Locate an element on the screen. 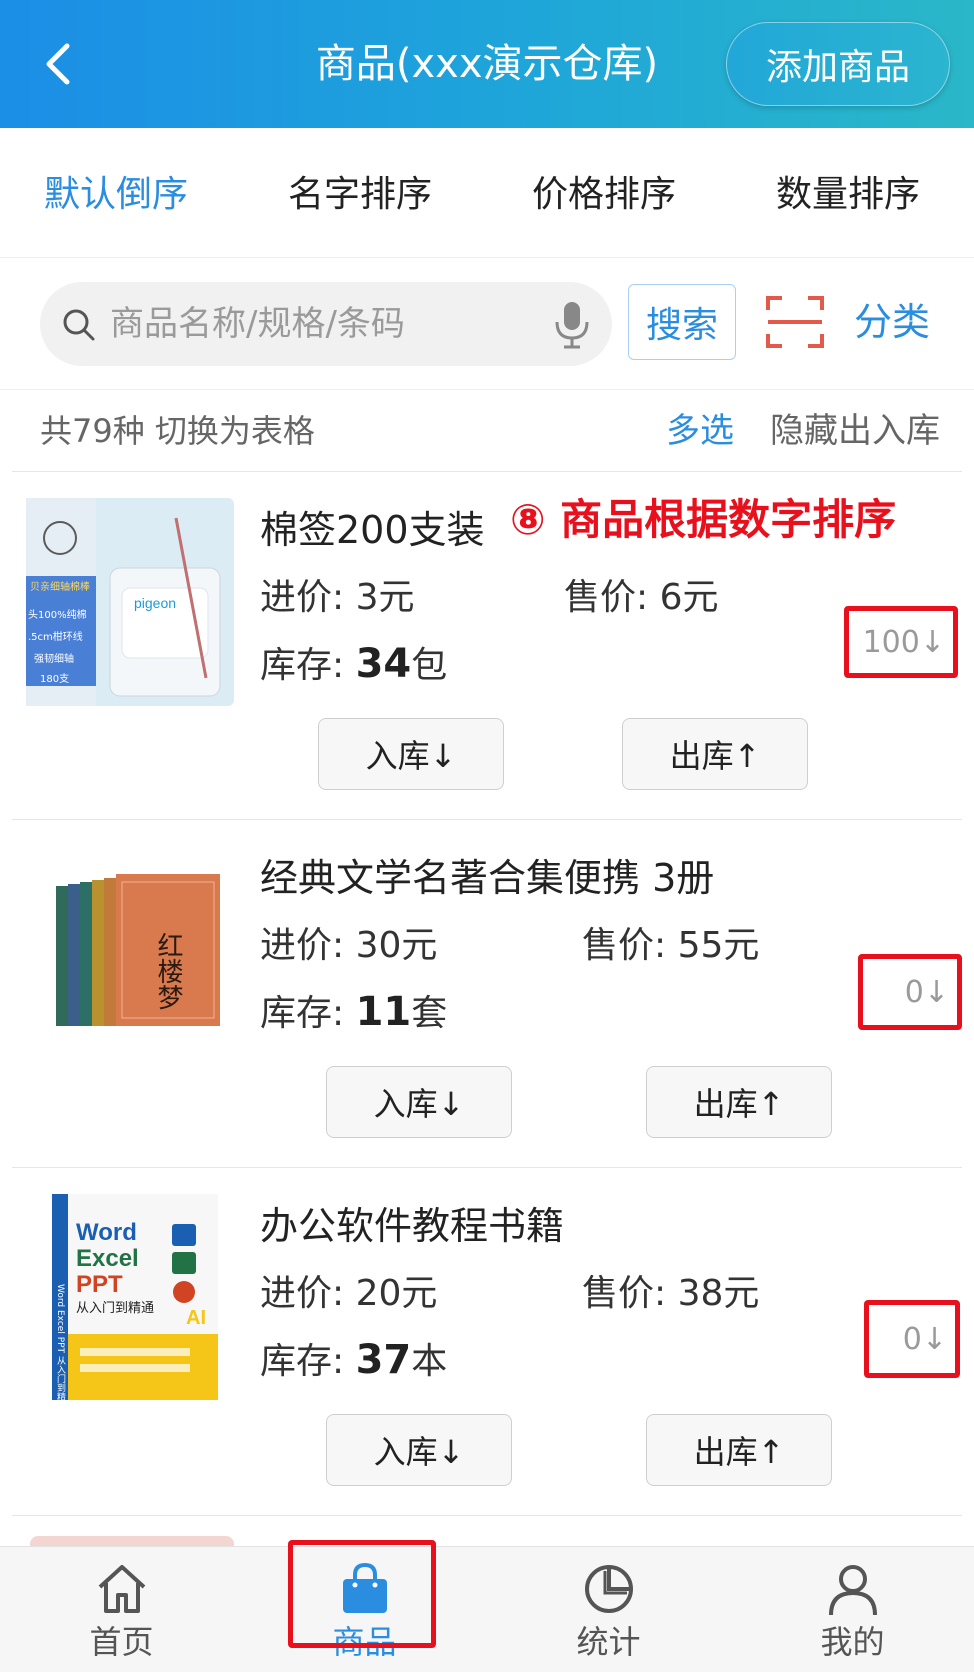  category-link: 分类 is located at coordinates (892, 322).